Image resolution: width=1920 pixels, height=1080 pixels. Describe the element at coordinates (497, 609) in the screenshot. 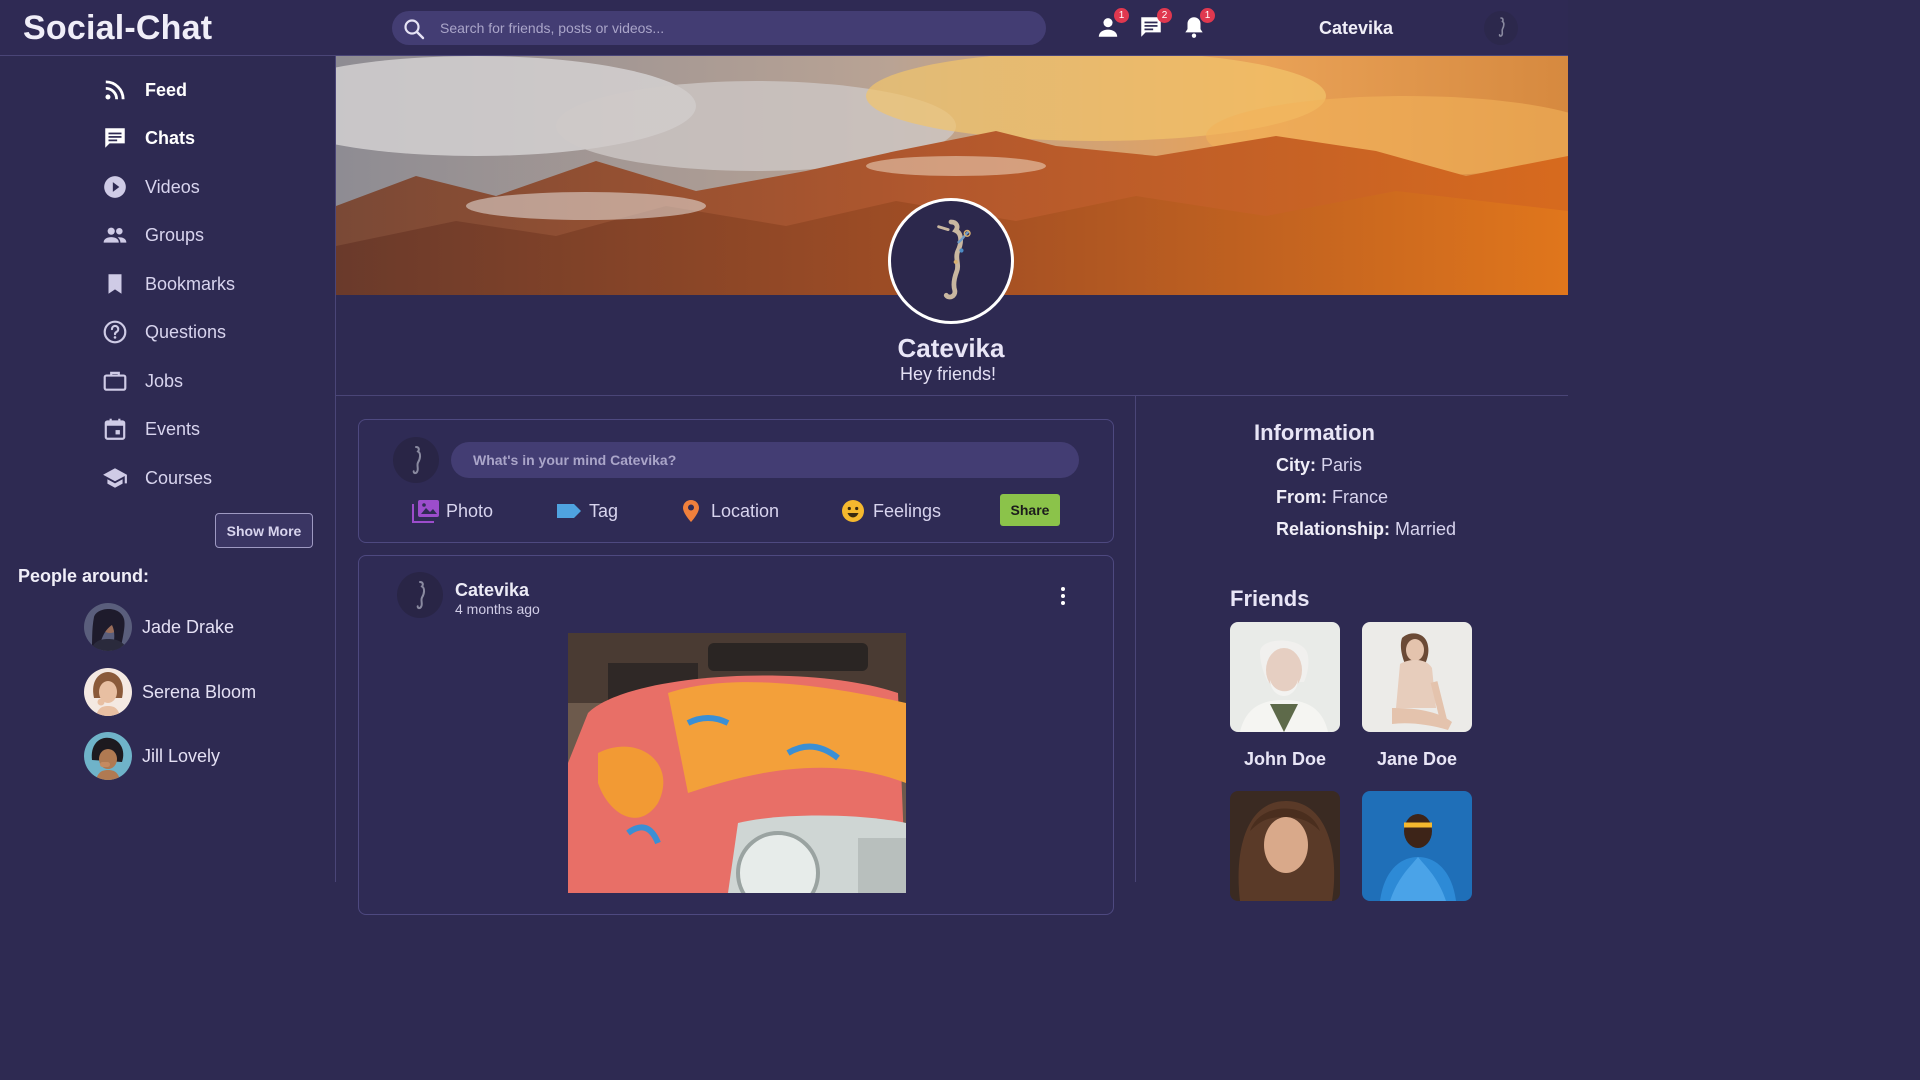

I see `post-timestamp: 4 months ago` at that location.